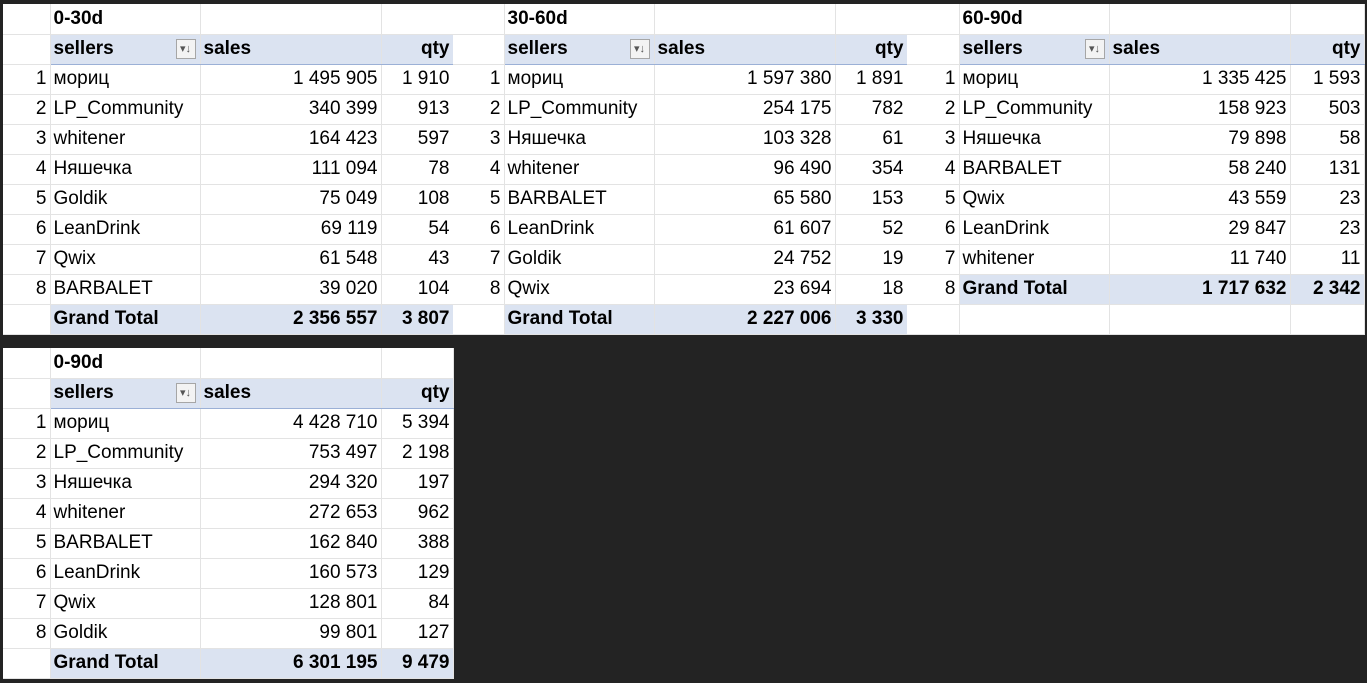  Describe the element at coordinates (579, 229) in the screenshot. I see `seller-cell: LeanDrink` at that location.